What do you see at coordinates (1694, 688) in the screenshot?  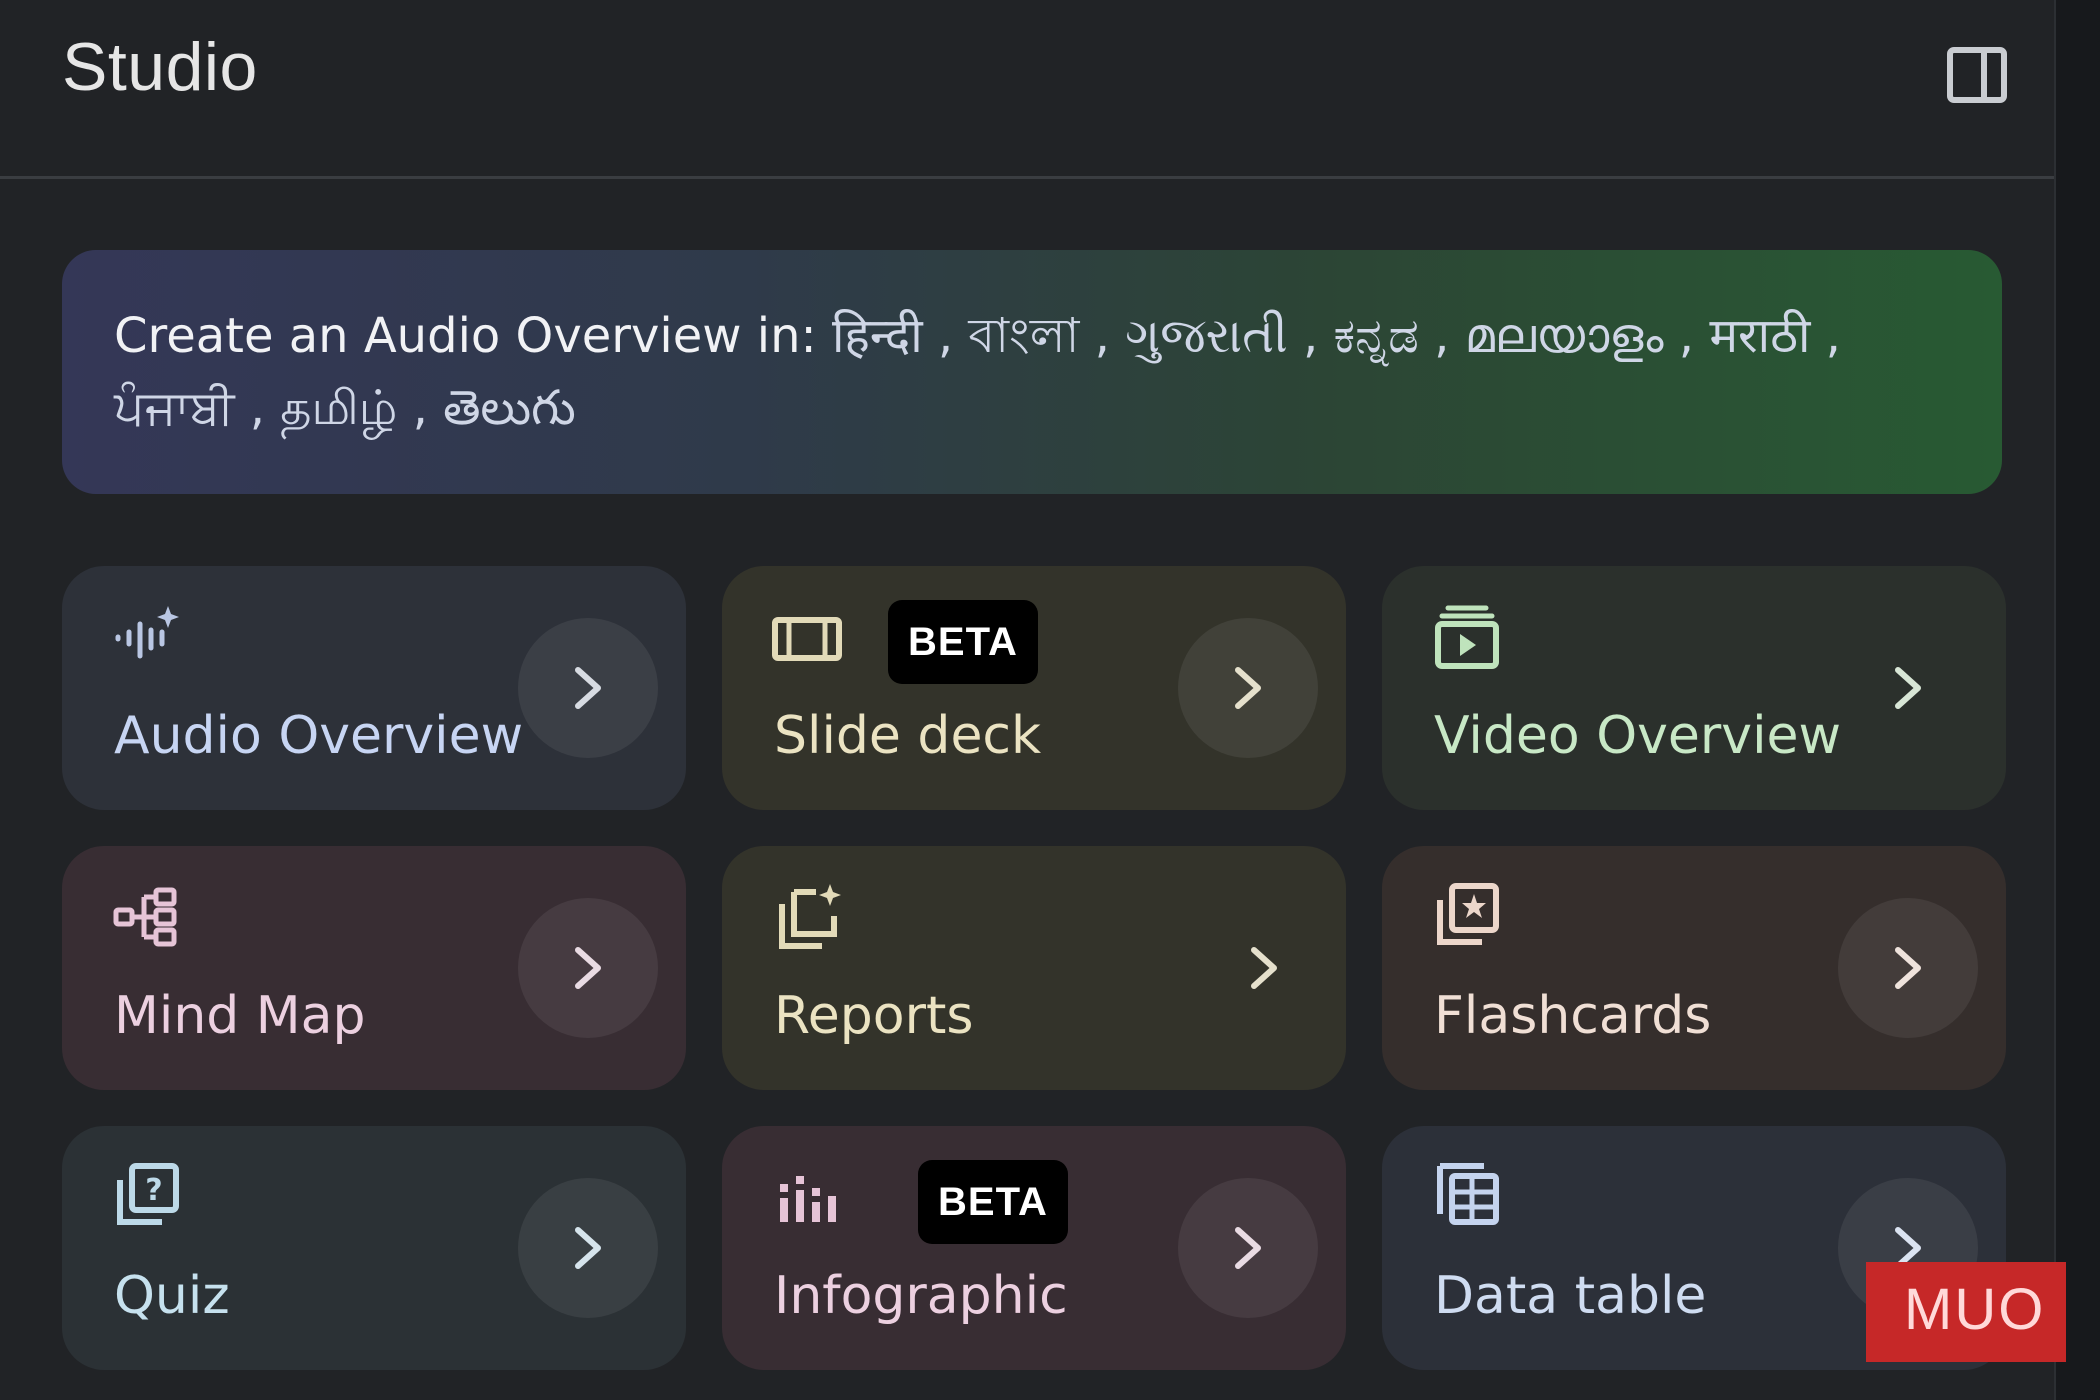 I see `tile-video-overview: Video Overview` at bounding box center [1694, 688].